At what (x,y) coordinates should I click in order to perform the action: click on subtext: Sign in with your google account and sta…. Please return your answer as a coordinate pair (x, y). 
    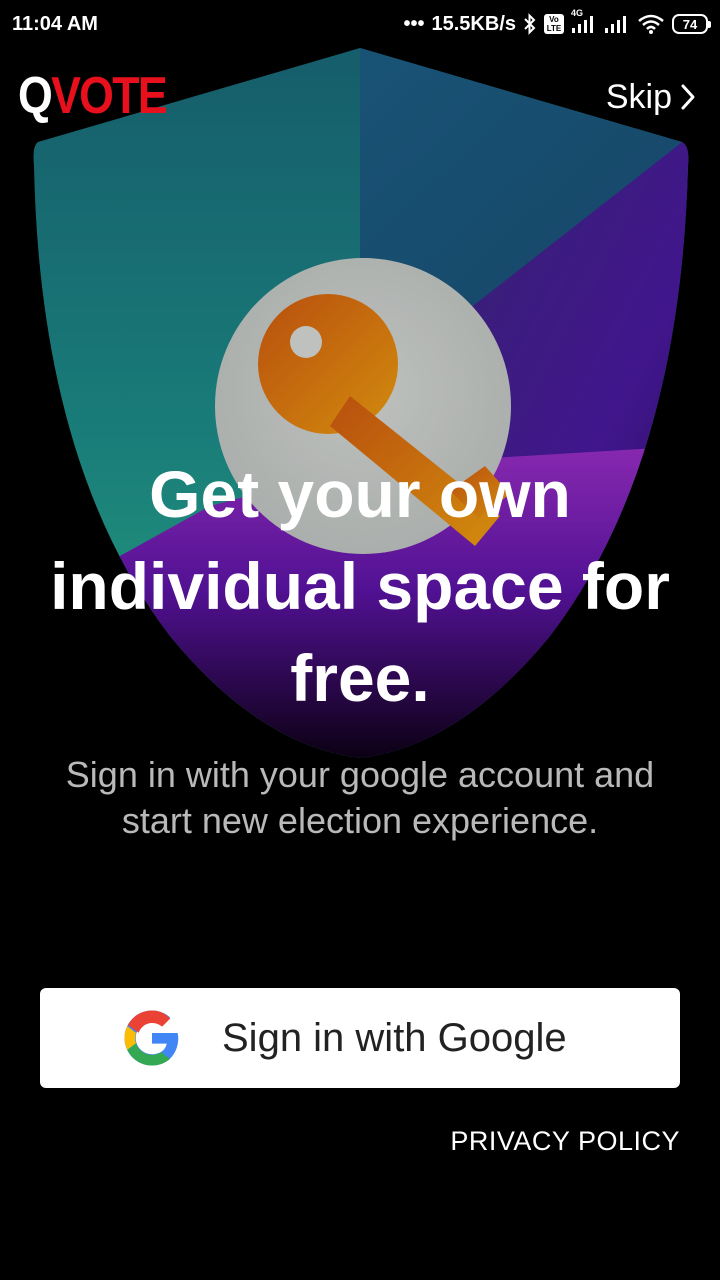
    Looking at the image, I should click on (360, 797).